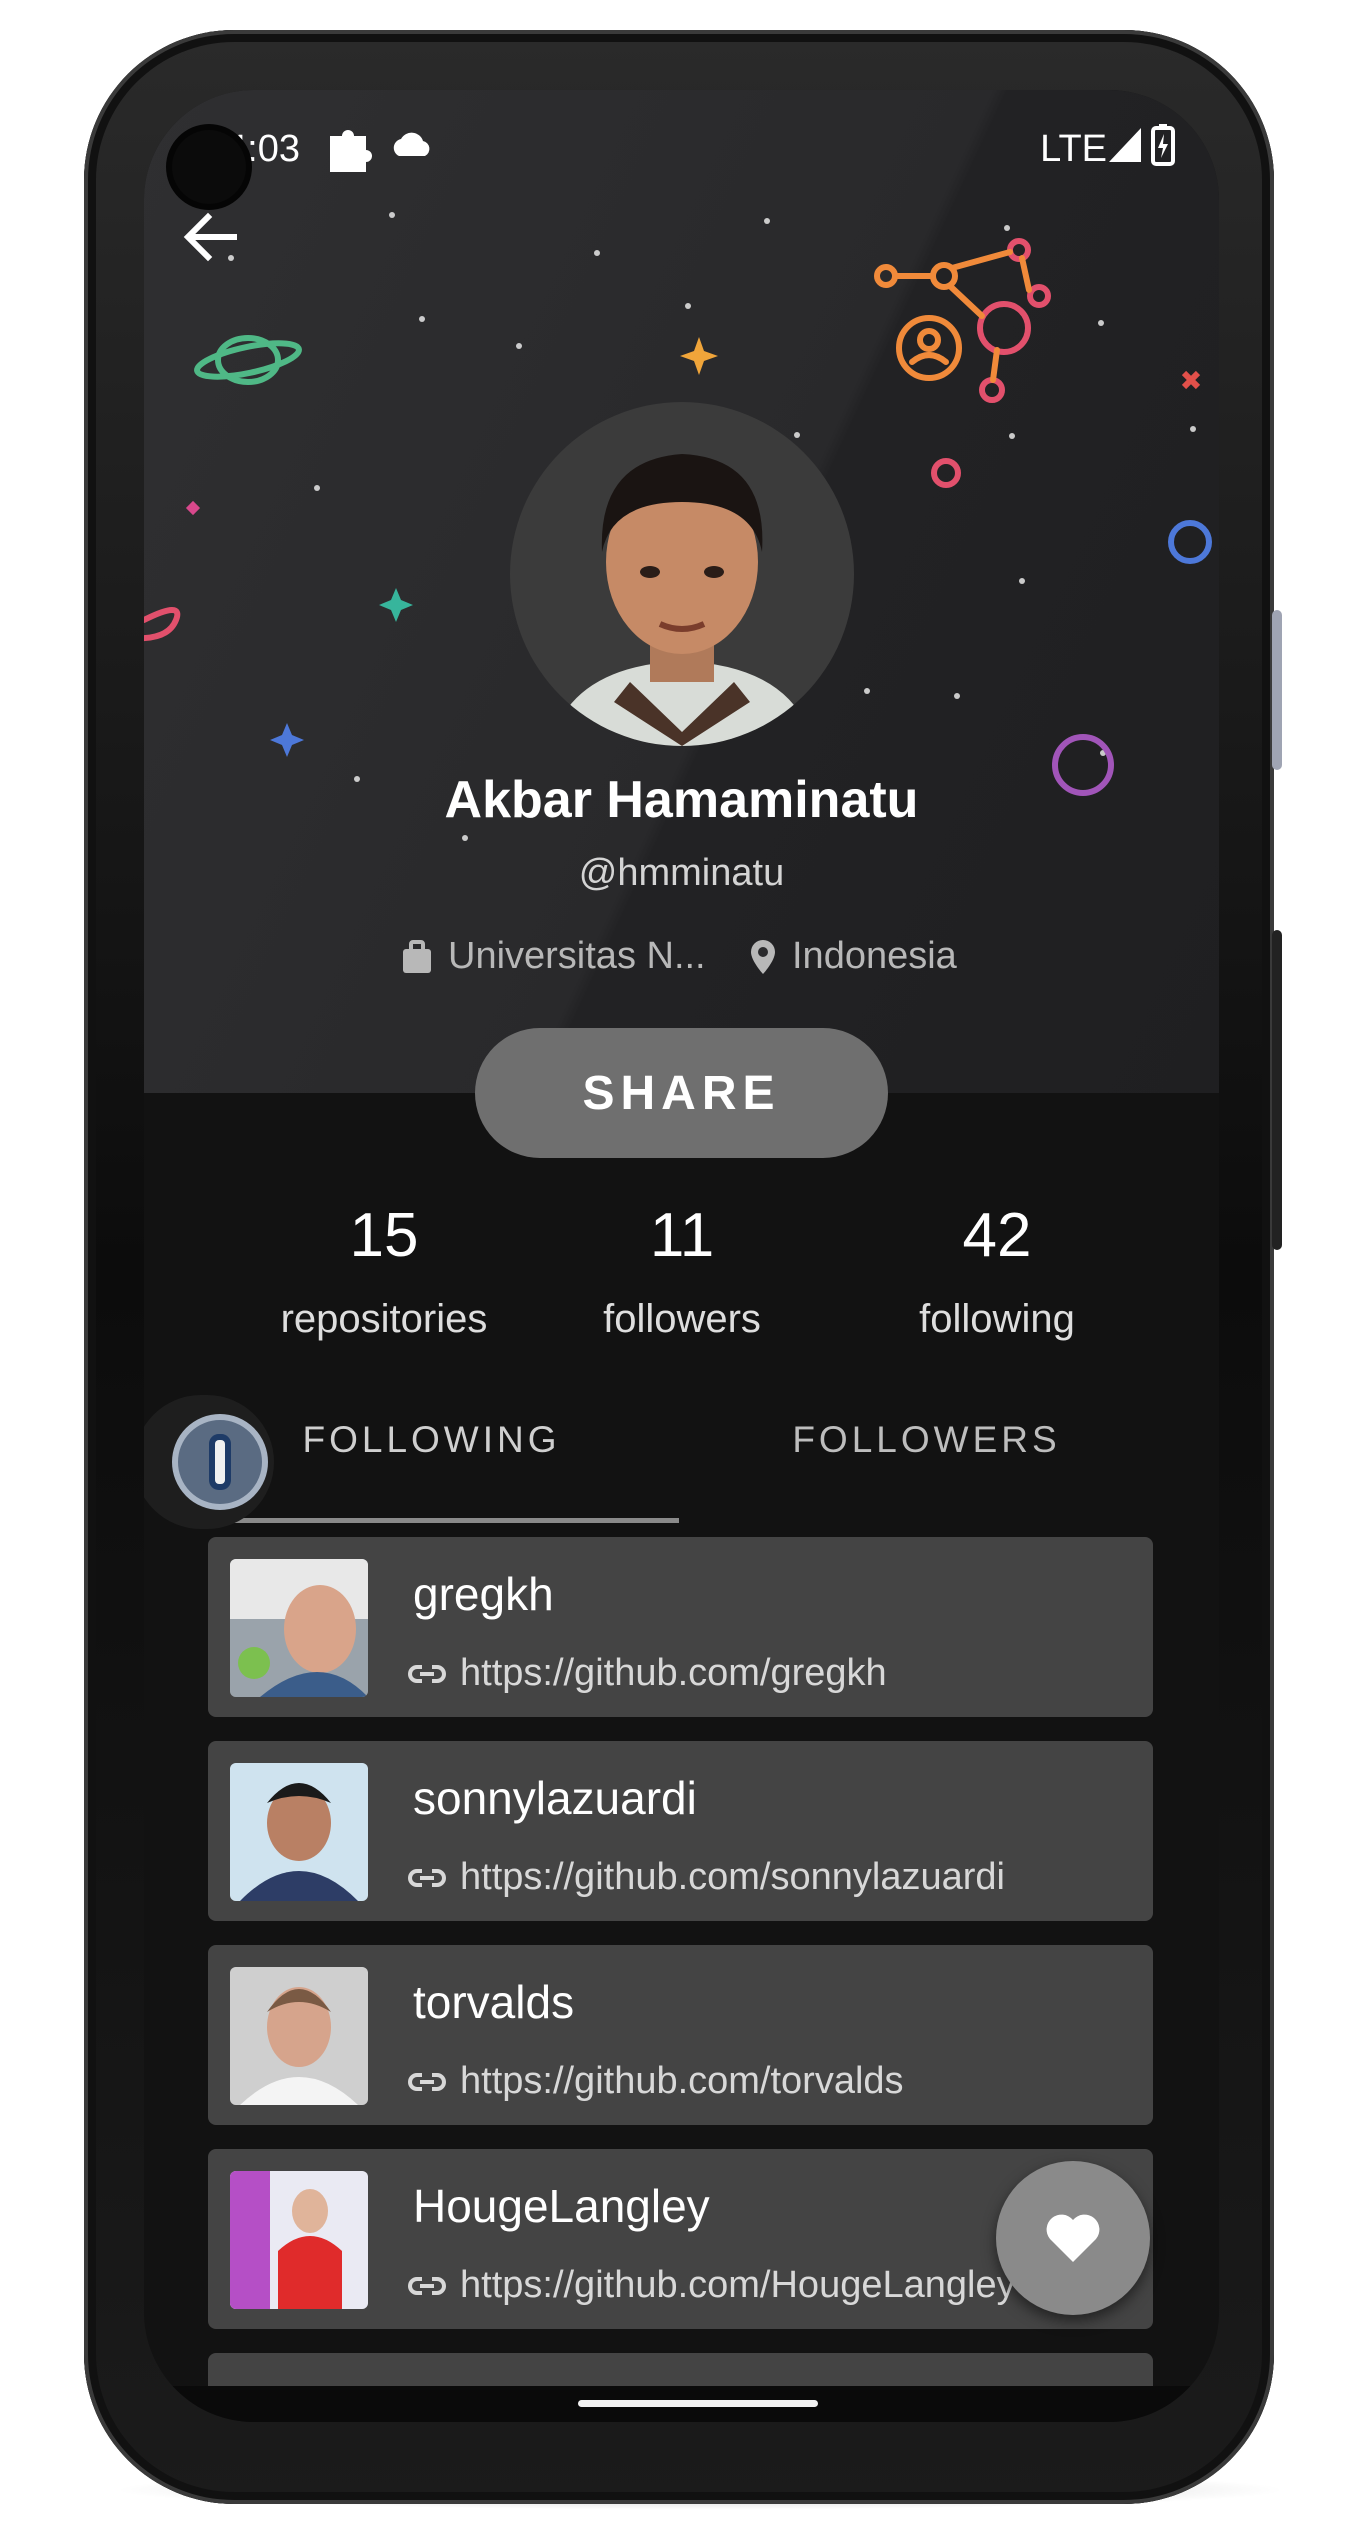 Image resolution: width=1370 pixels, height=2534 pixels. What do you see at coordinates (680, 2035) in the screenshot?
I see `list-item: torvalds https://github.com/torvalds` at bounding box center [680, 2035].